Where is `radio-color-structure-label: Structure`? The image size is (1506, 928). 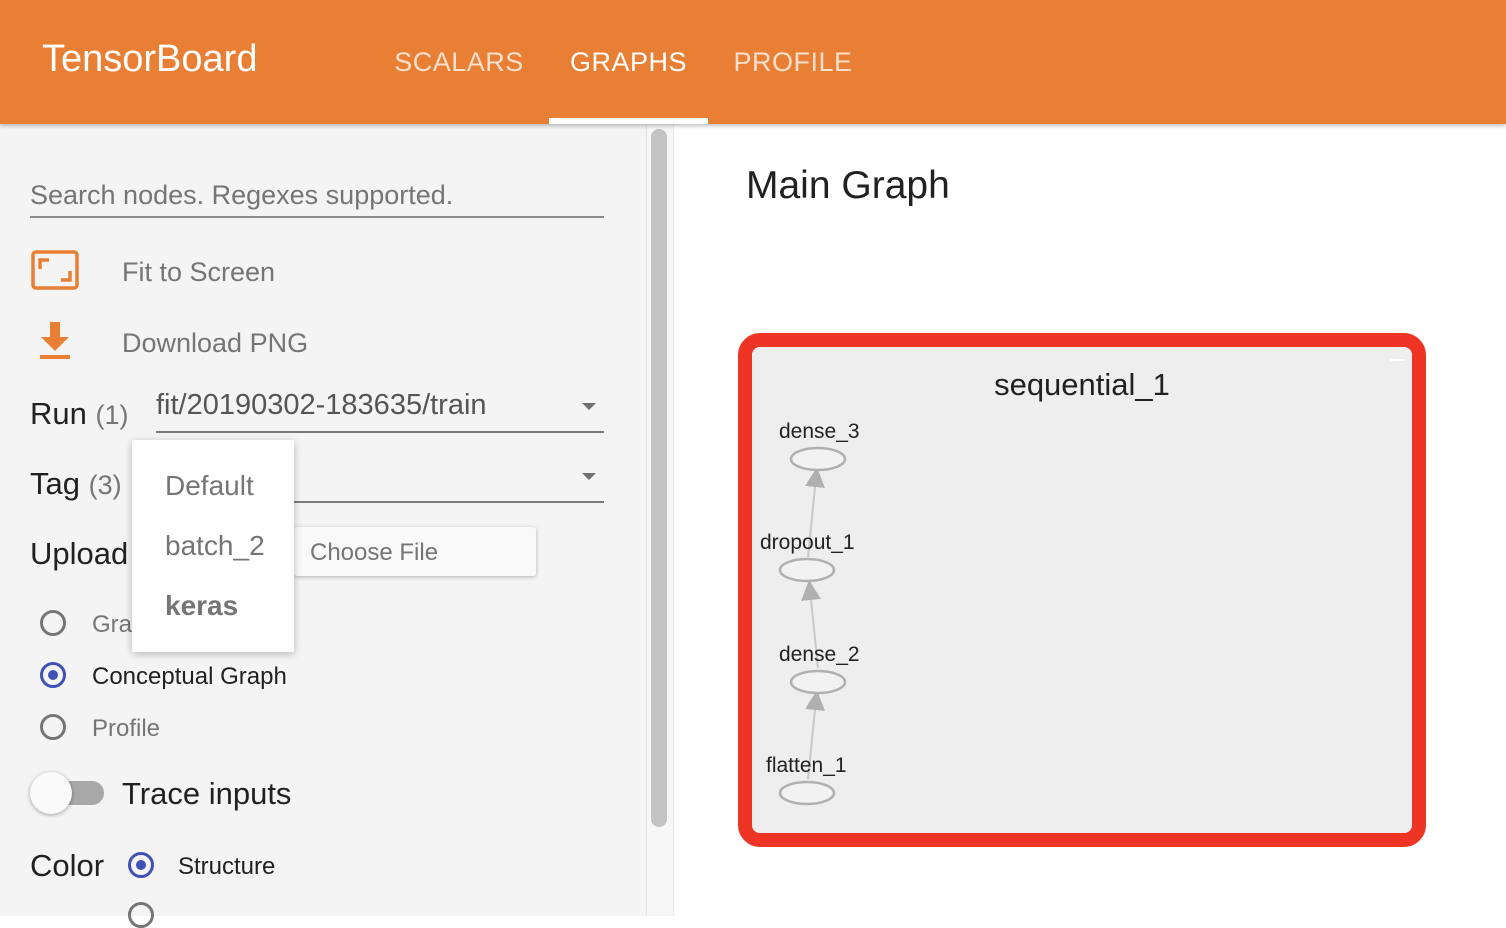 radio-color-structure-label: Structure is located at coordinates (227, 866).